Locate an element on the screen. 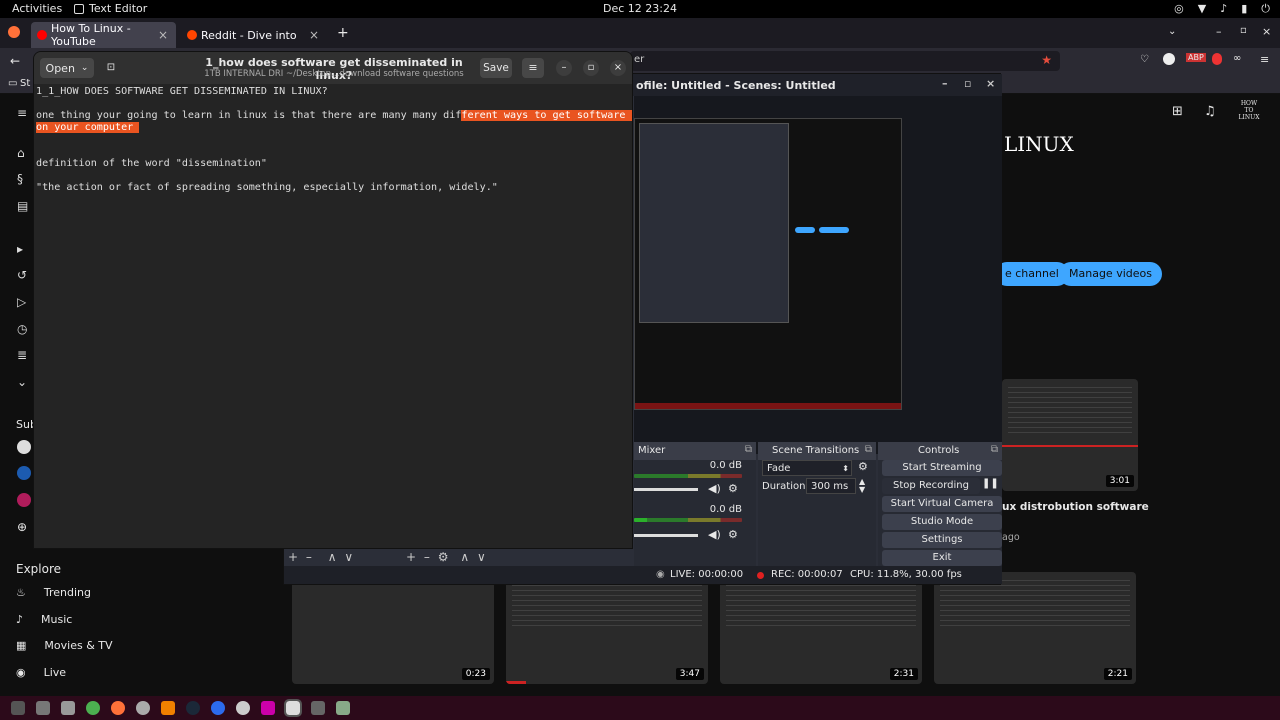 This screenshot has width=1280, height=720. playlist-icon: ≣ is located at coordinates (24, 355).